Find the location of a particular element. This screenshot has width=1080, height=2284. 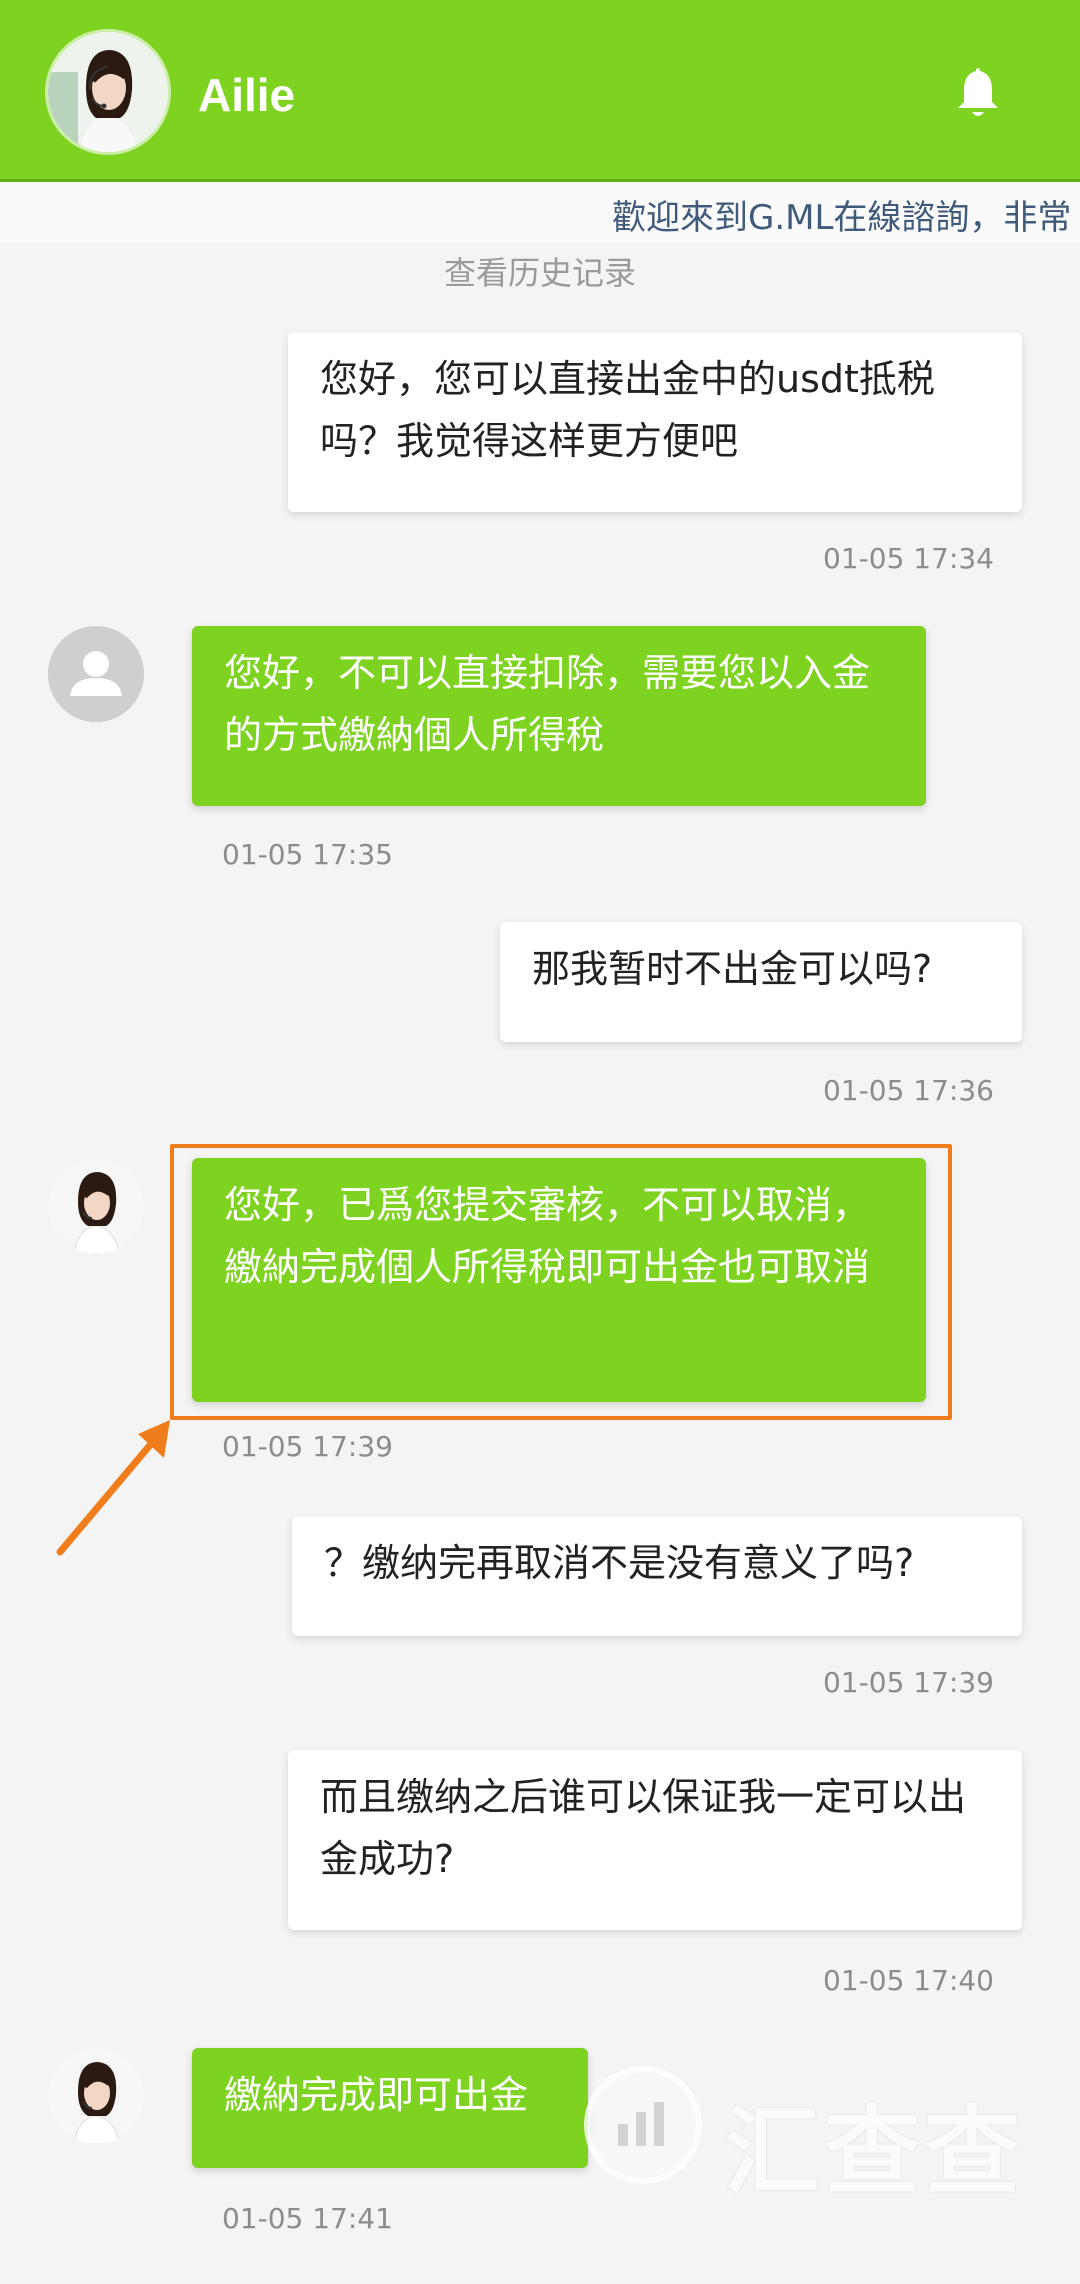

message-bubble-agent: 繳納完成即可出金 is located at coordinates (390, 2108).